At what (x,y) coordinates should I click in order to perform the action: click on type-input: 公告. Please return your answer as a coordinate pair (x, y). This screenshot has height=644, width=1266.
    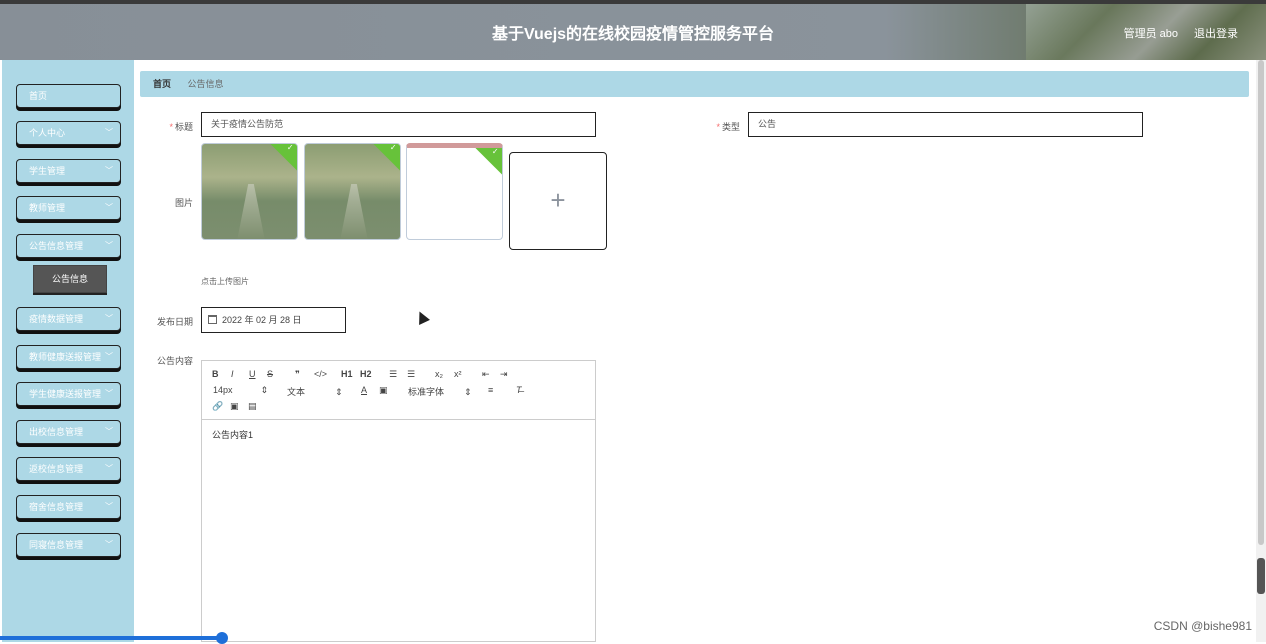
    Looking at the image, I should click on (945, 124).